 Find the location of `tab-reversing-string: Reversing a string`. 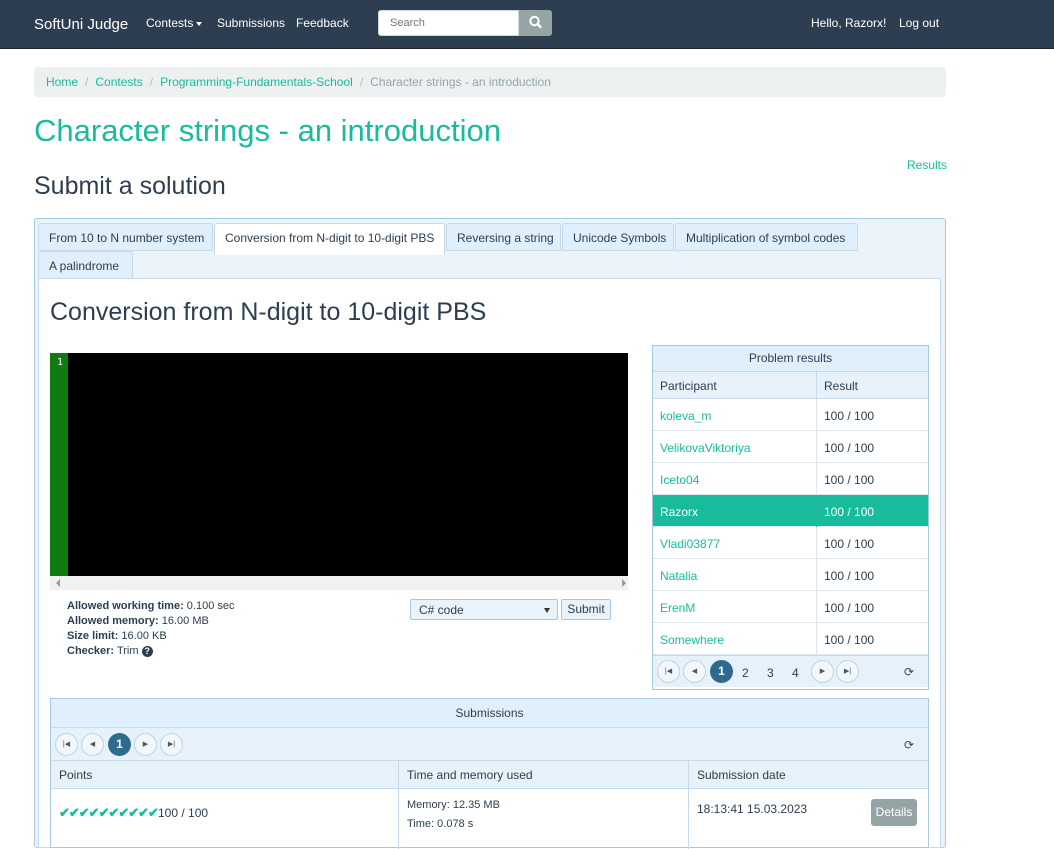

tab-reversing-string: Reversing a string is located at coordinates (503, 237).